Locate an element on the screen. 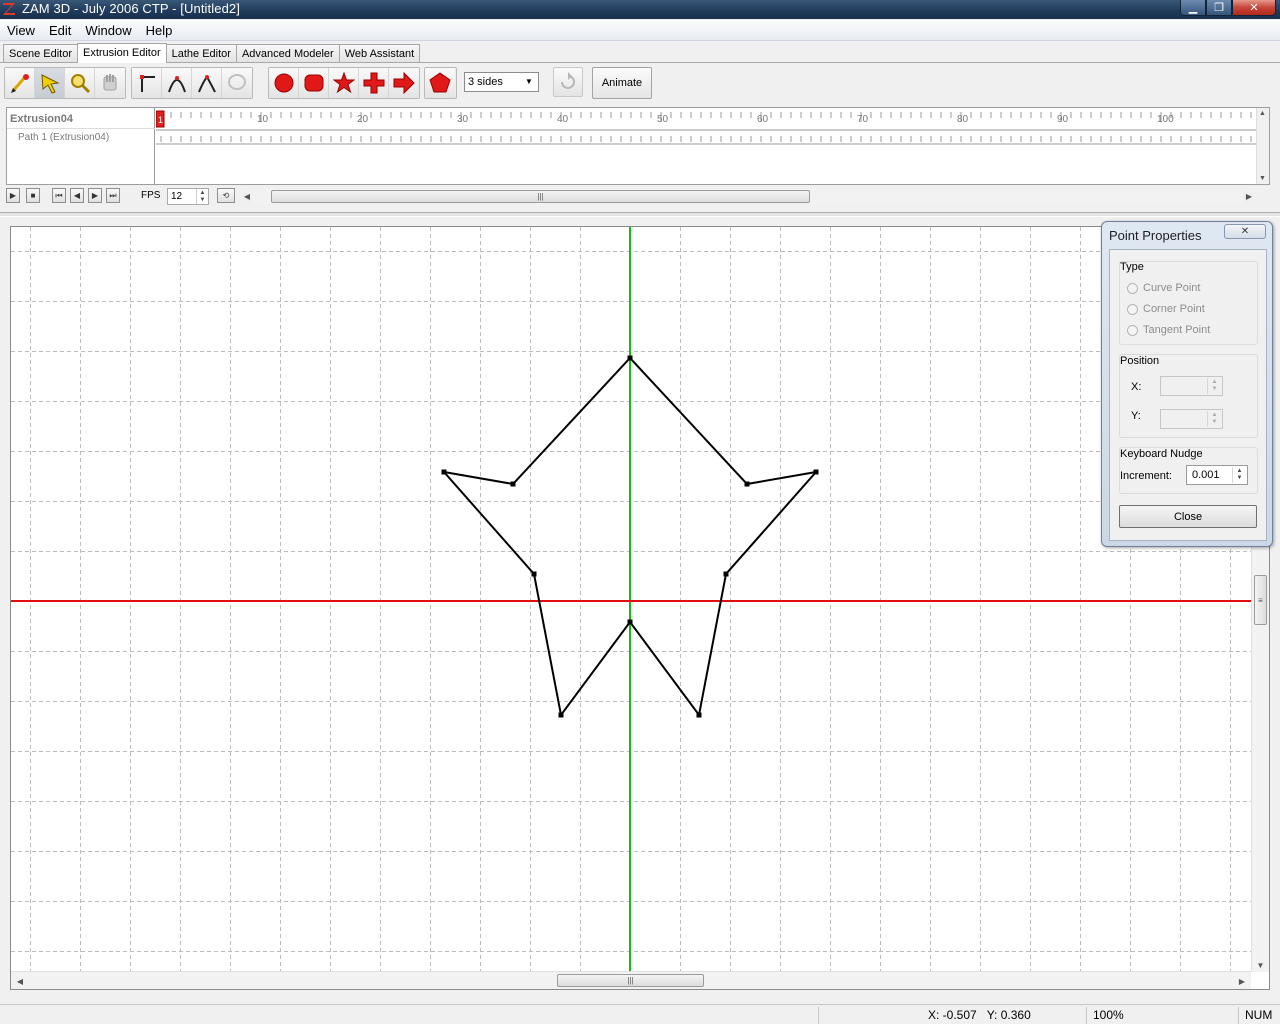 This screenshot has height=1024, width=1280. curve-point-icon is located at coordinates (177, 83).